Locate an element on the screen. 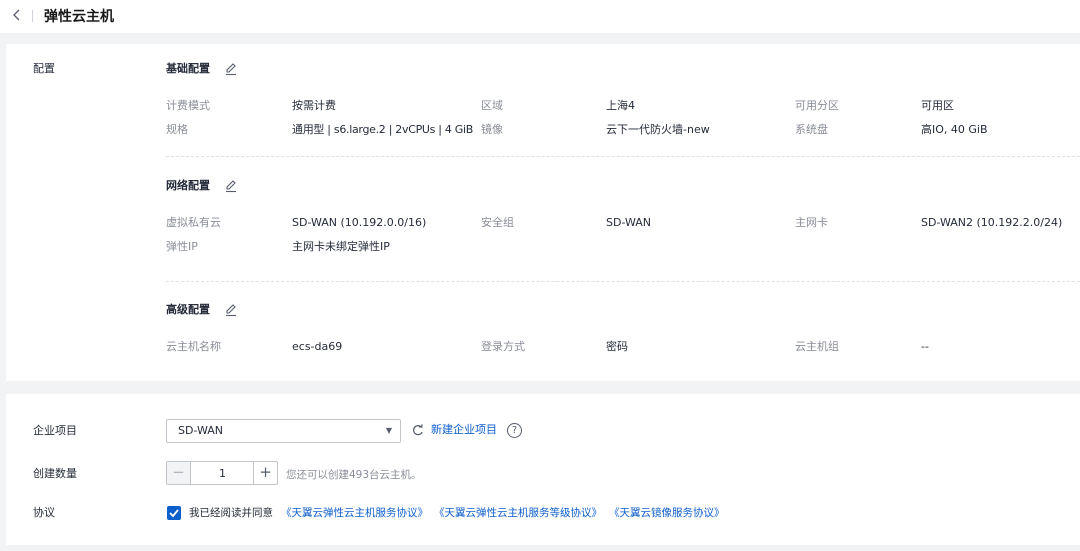  ecs-sla-link: 《天翼云弹性云主机服务等级协议》 is located at coordinates (518, 513).